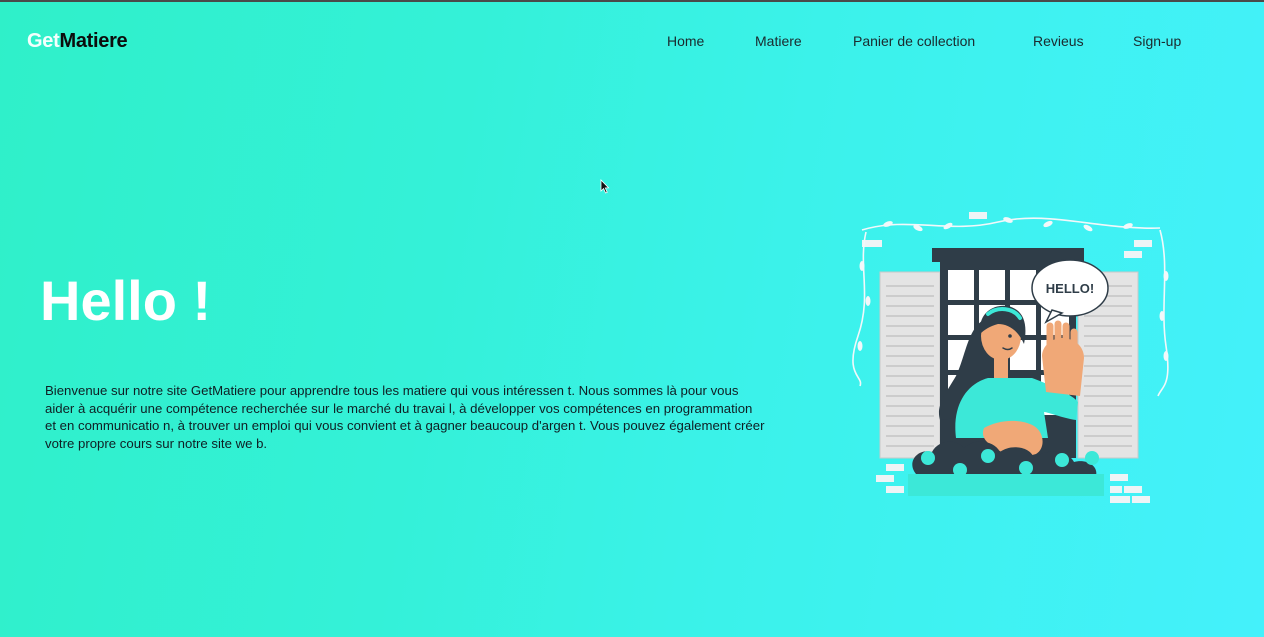 The width and height of the screenshot is (1264, 637). I want to click on window-shutter-left, so click(910, 365).